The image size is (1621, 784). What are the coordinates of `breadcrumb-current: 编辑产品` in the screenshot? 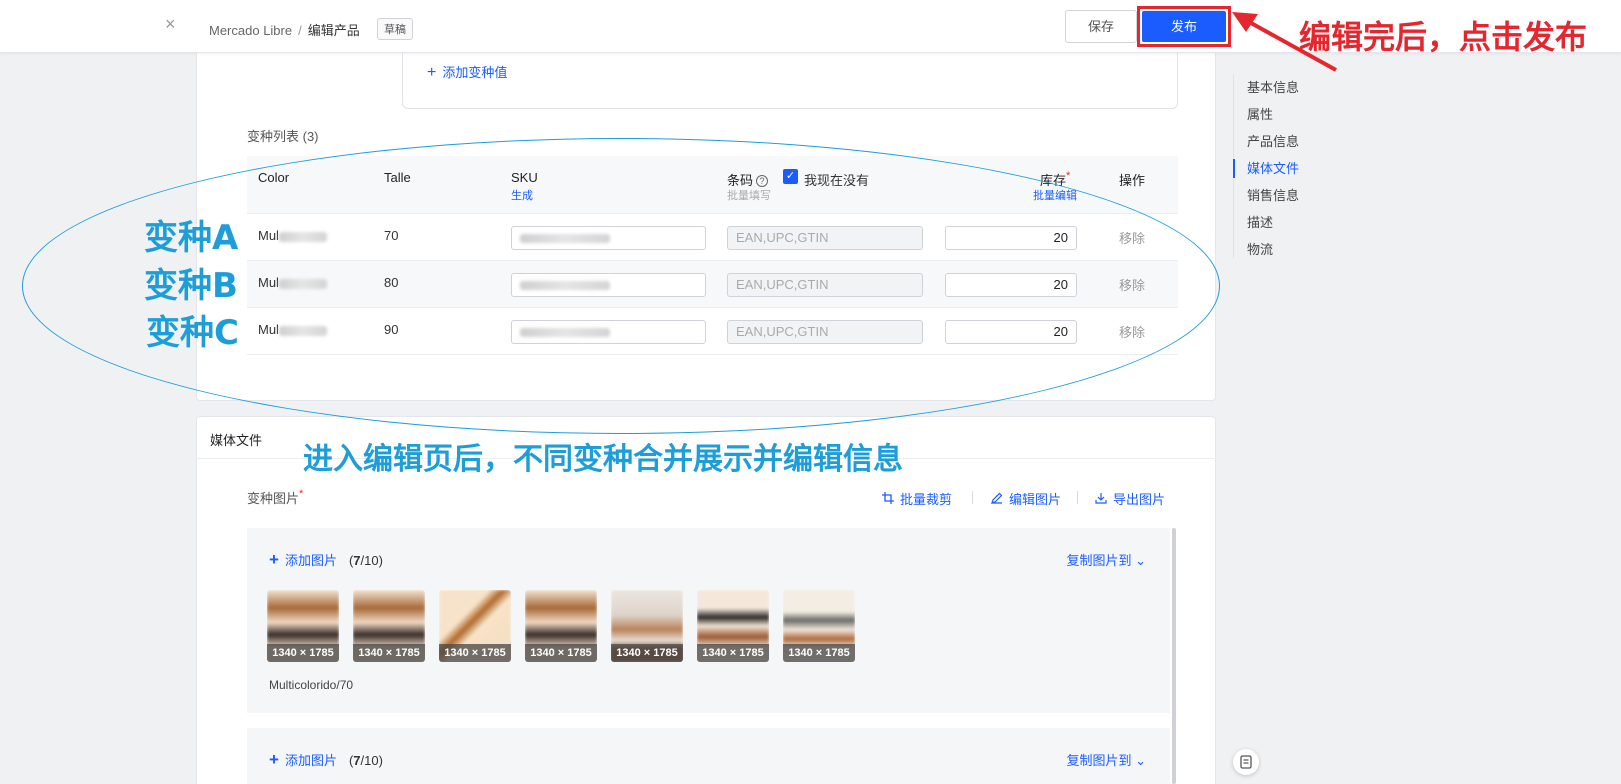 It's located at (333, 30).